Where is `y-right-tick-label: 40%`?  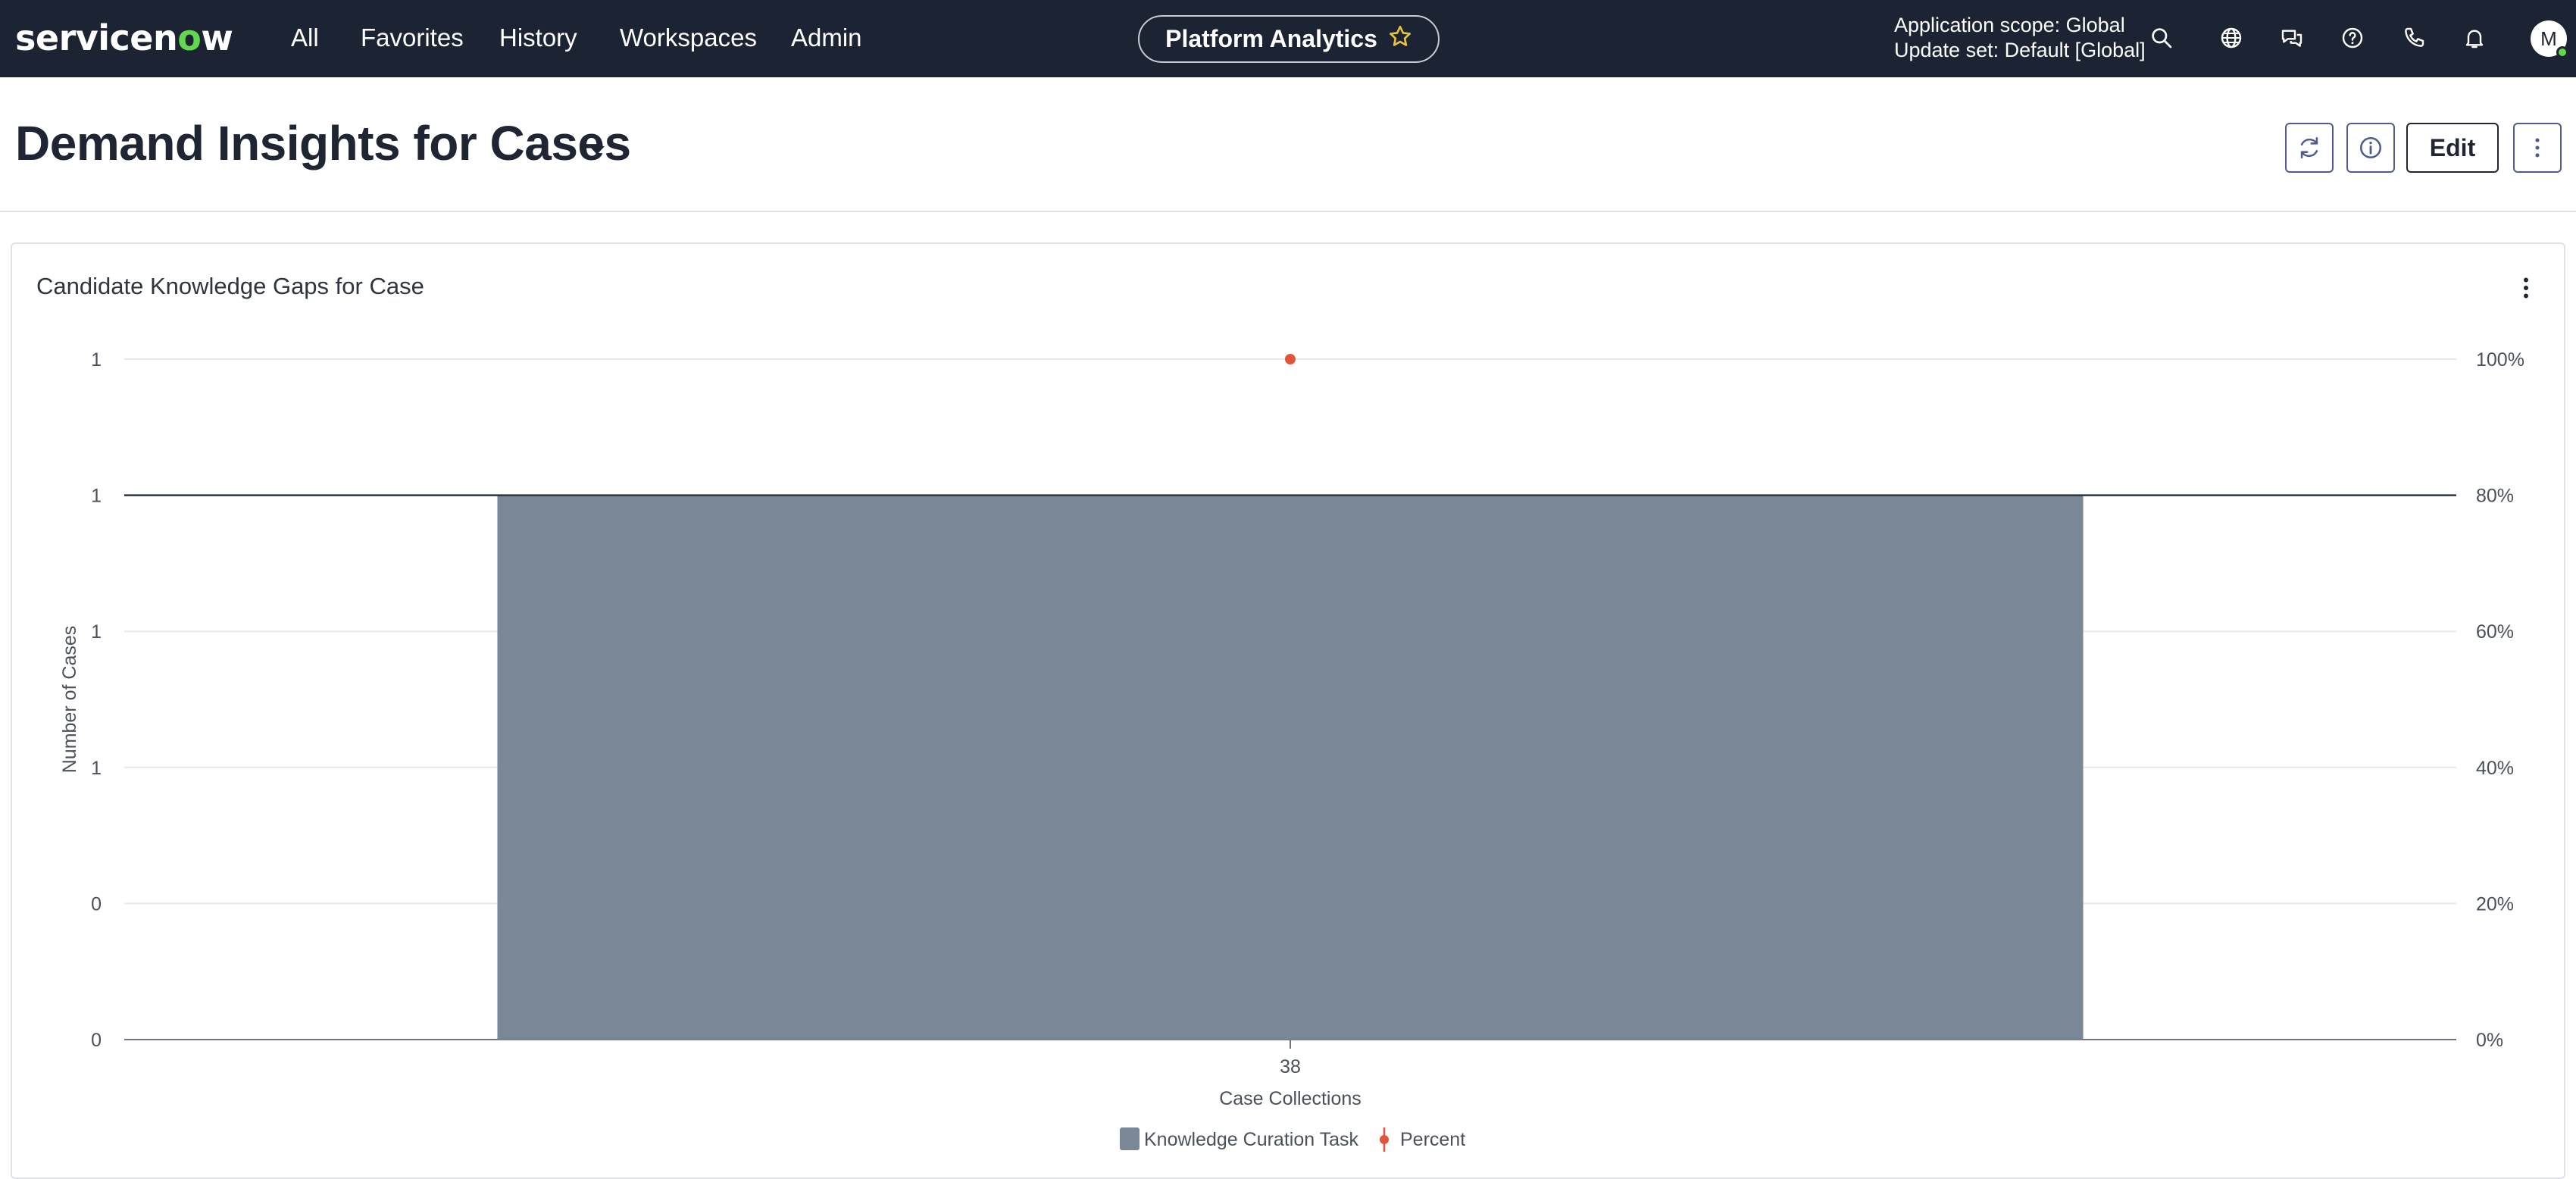 y-right-tick-label: 40% is located at coordinates (2495, 768).